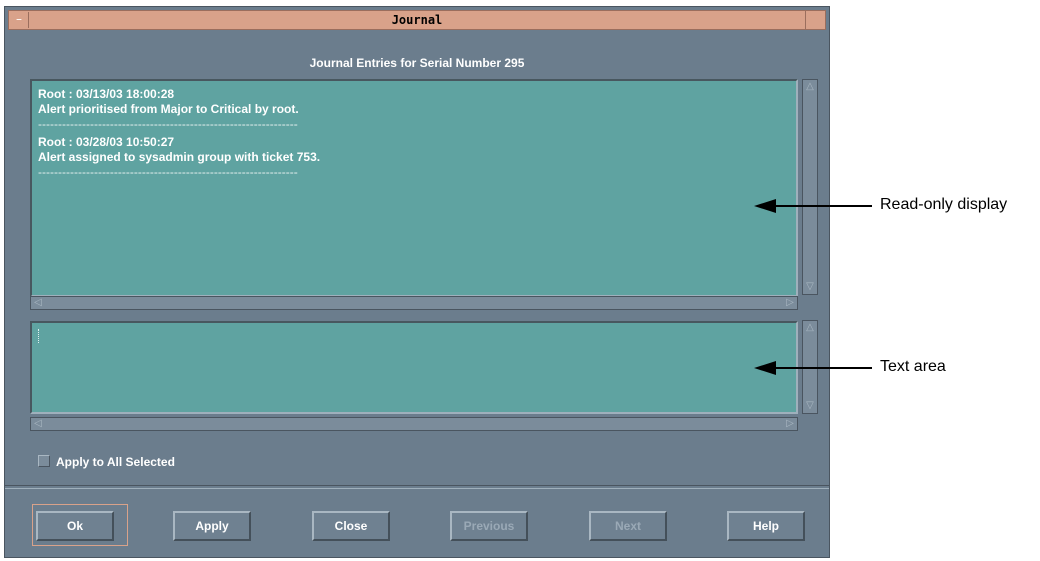 The width and height of the screenshot is (1040, 561). What do you see at coordinates (44, 461) in the screenshot?
I see `apply-to-all-checkbox` at bounding box center [44, 461].